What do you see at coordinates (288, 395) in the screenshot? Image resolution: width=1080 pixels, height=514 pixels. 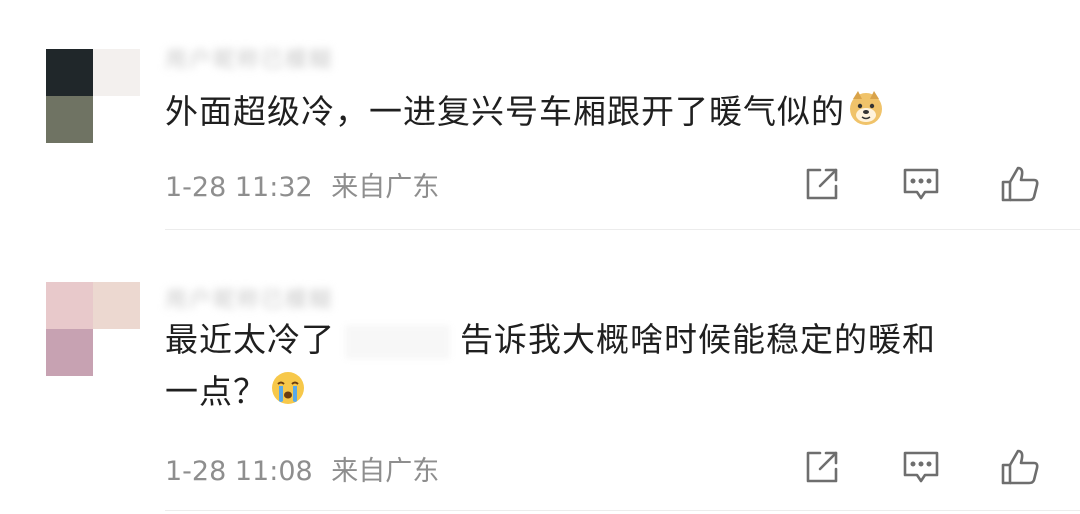 I see `crying-emoji-icon` at bounding box center [288, 395].